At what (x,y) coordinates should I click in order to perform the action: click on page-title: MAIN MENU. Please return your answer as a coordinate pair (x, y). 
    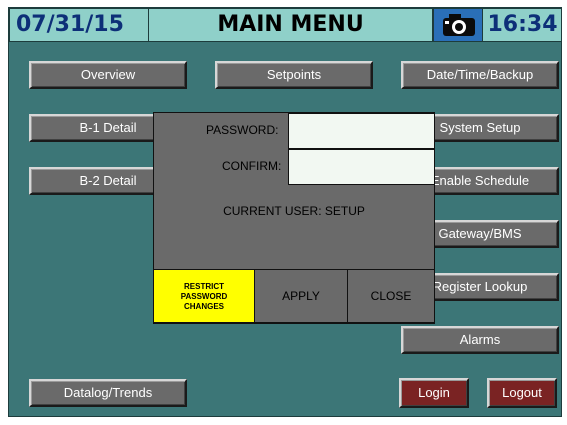
    Looking at the image, I should click on (291, 25).